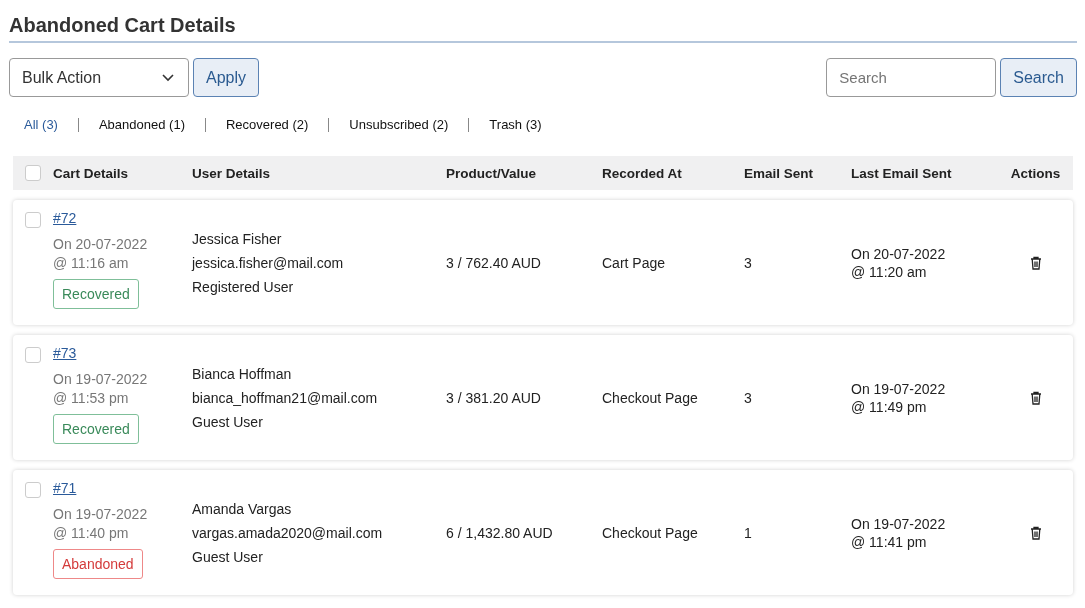 The width and height of the screenshot is (1085, 608). Describe the element at coordinates (277, 124) in the screenshot. I see `status-filter-link: Recovered (2)` at that location.